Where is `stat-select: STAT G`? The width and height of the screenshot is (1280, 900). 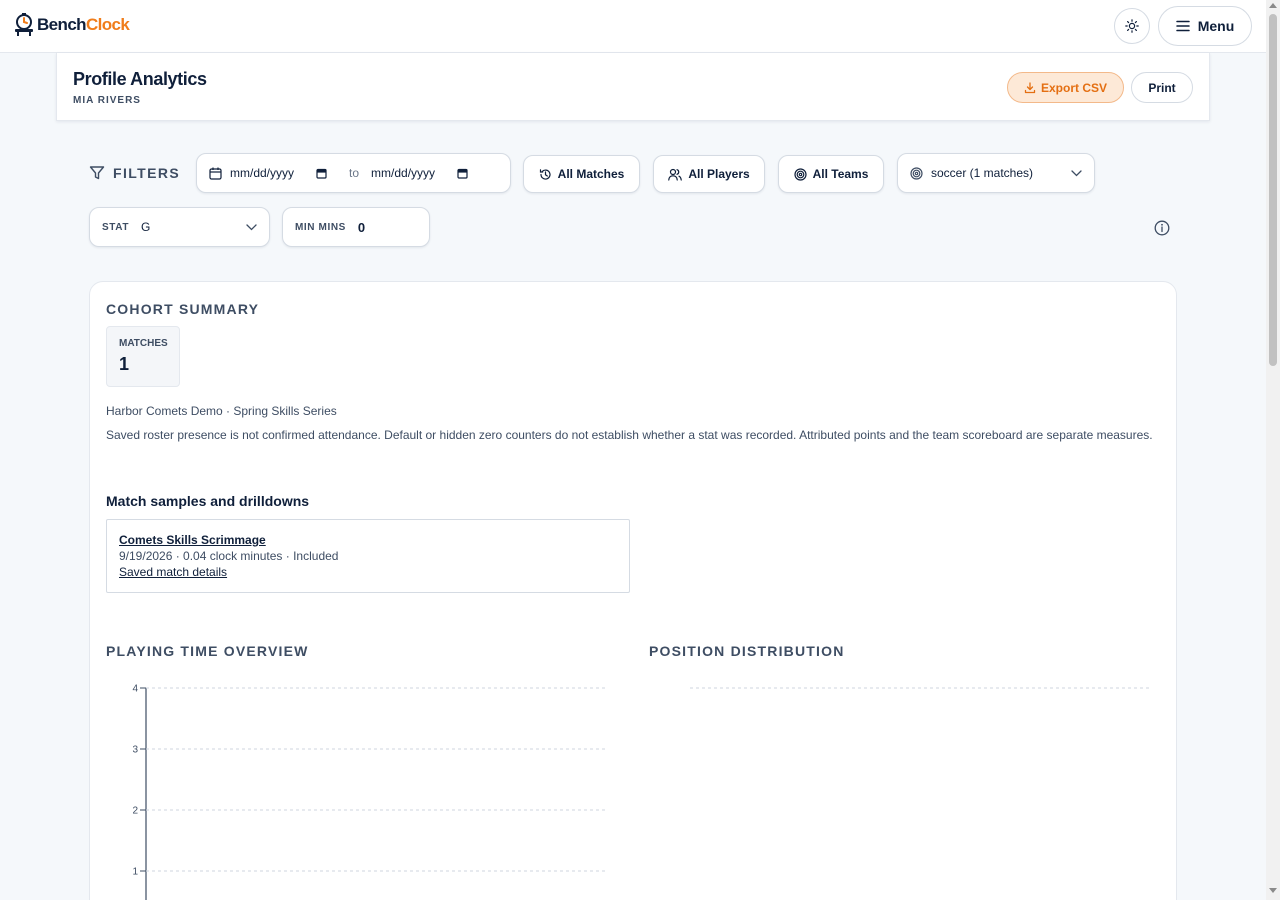 stat-select: STAT G is located at coordinates (179, 227).